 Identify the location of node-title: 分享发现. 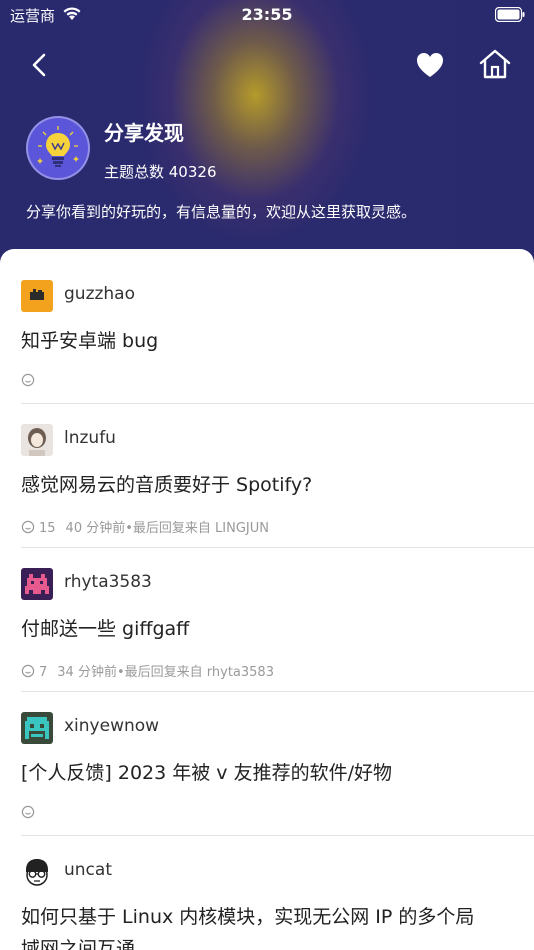
(144, 133).